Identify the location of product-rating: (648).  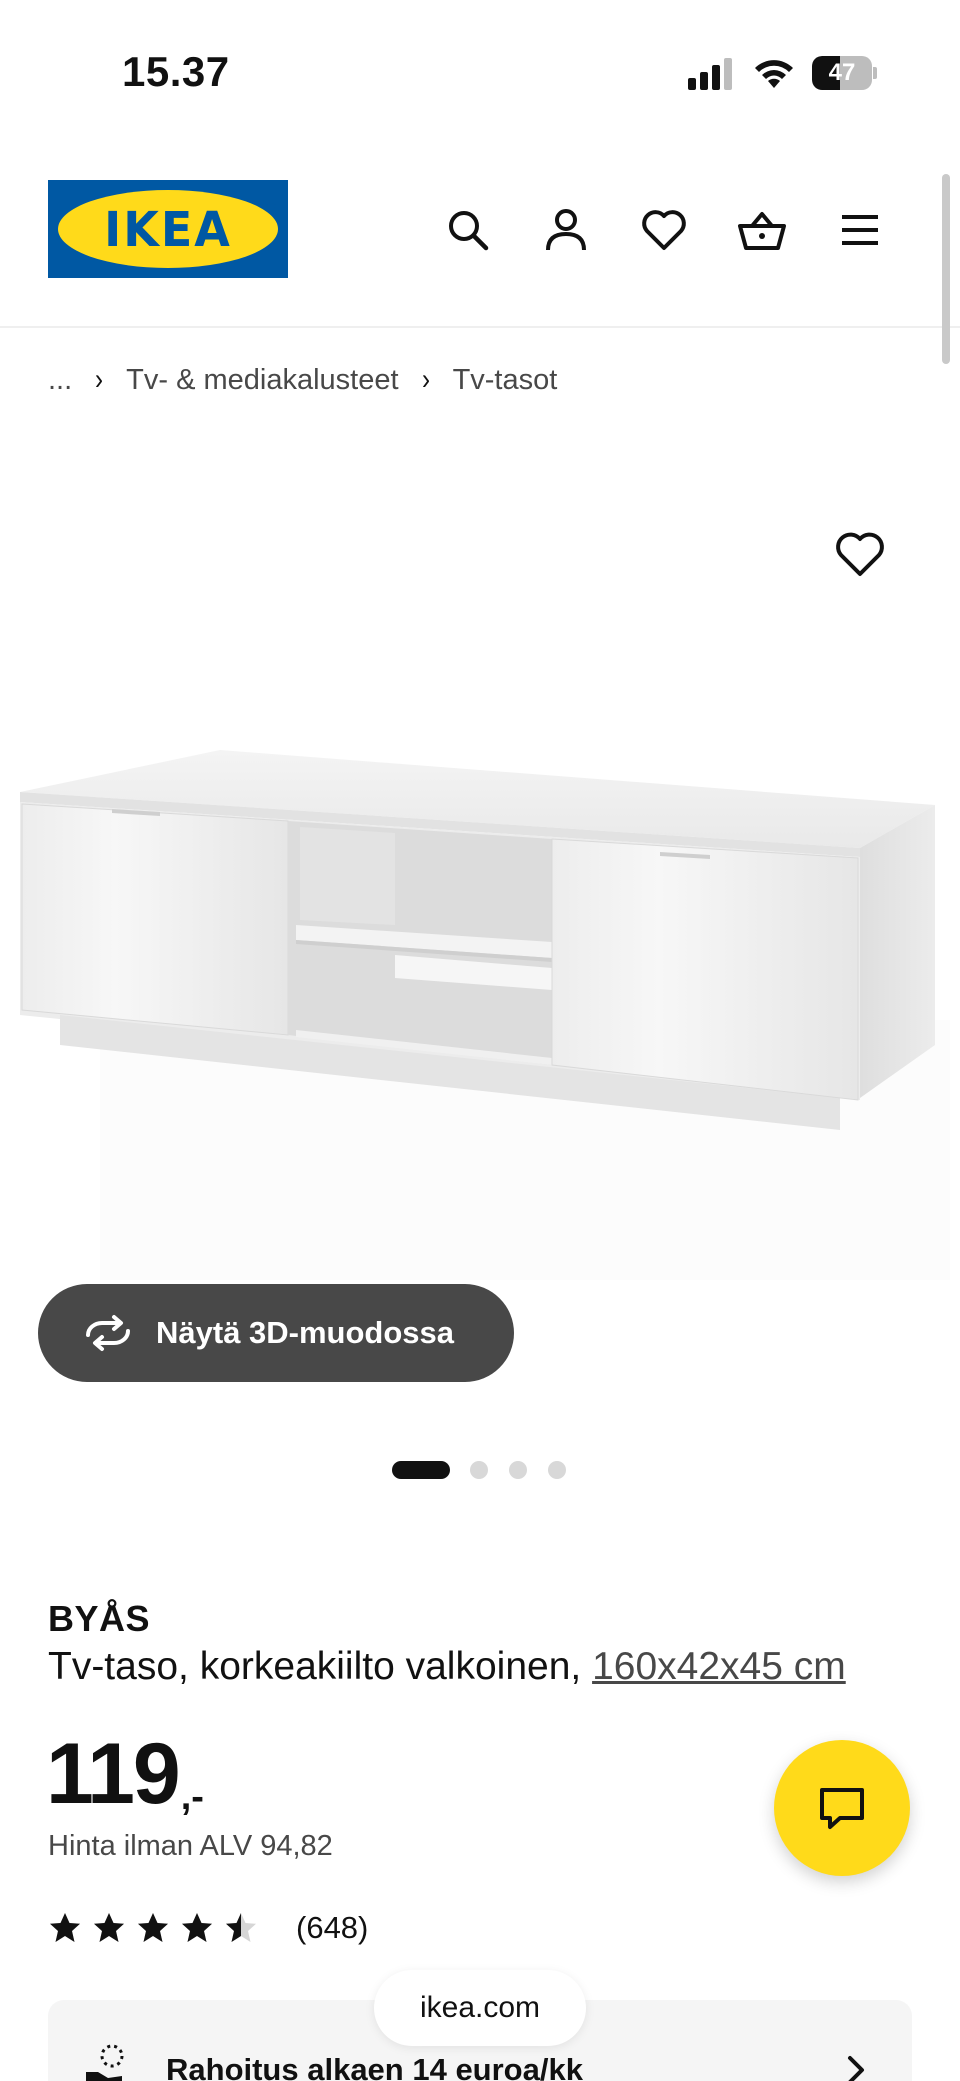
(208, 1928).